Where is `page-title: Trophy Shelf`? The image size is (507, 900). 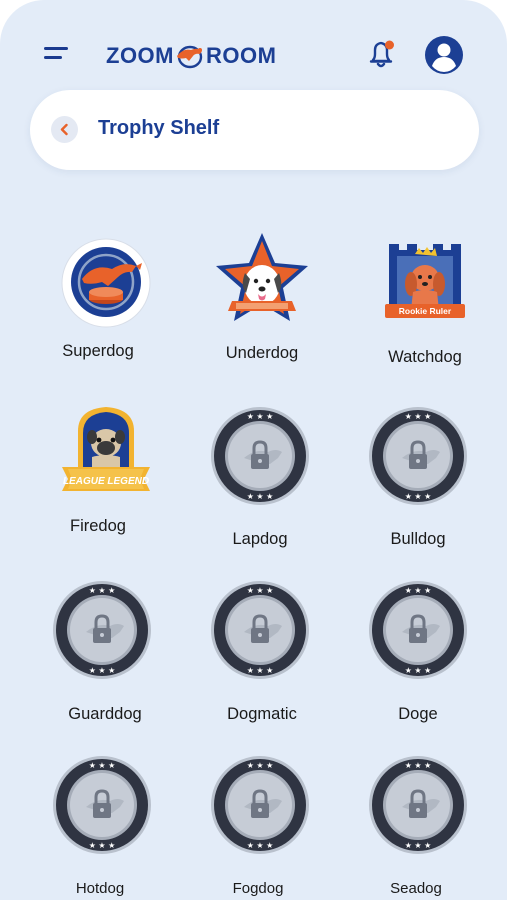
page-title: Trophy Shelf is located at coordinates (159, 128).